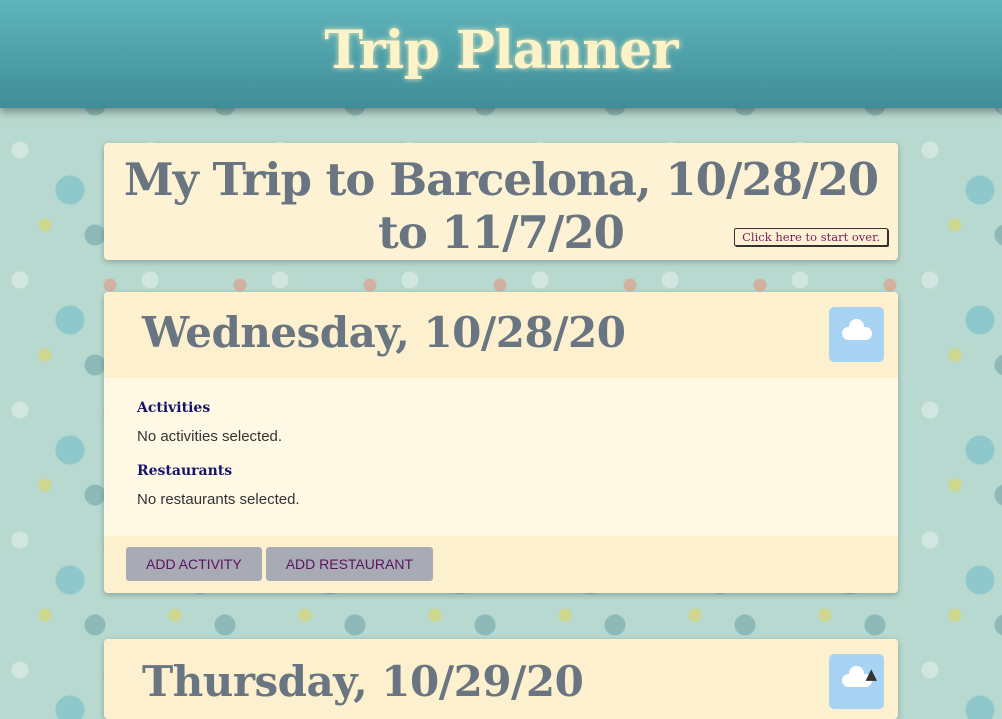 The width and height of the screenshot is (1002, 719). I want to click on start-over-button: Click here to start over., so click(811, 237).